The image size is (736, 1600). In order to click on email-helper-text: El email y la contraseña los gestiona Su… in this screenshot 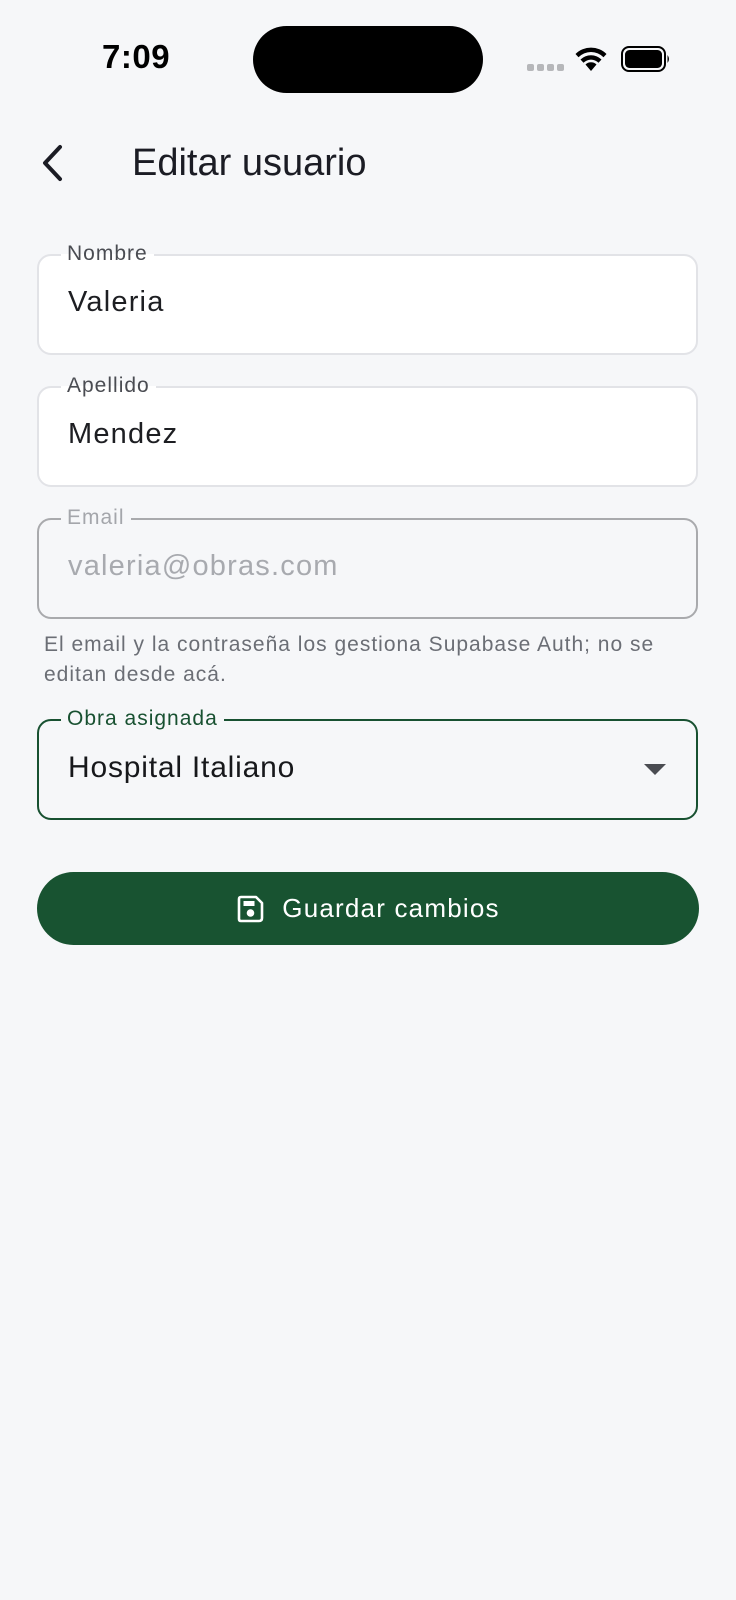, I will do `click(349, 659)`.